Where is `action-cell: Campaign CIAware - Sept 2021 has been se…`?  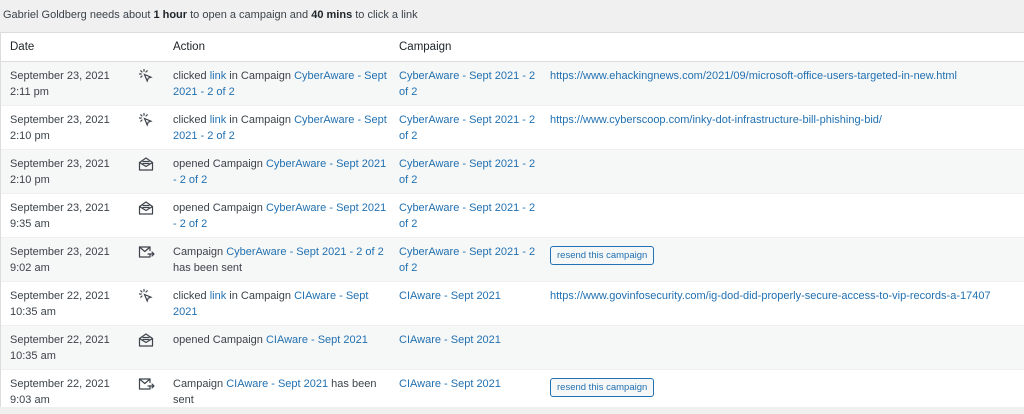
action-cell: Campaign CIAware - Sept 2021 has been se… is located at coordinates (277, 391).